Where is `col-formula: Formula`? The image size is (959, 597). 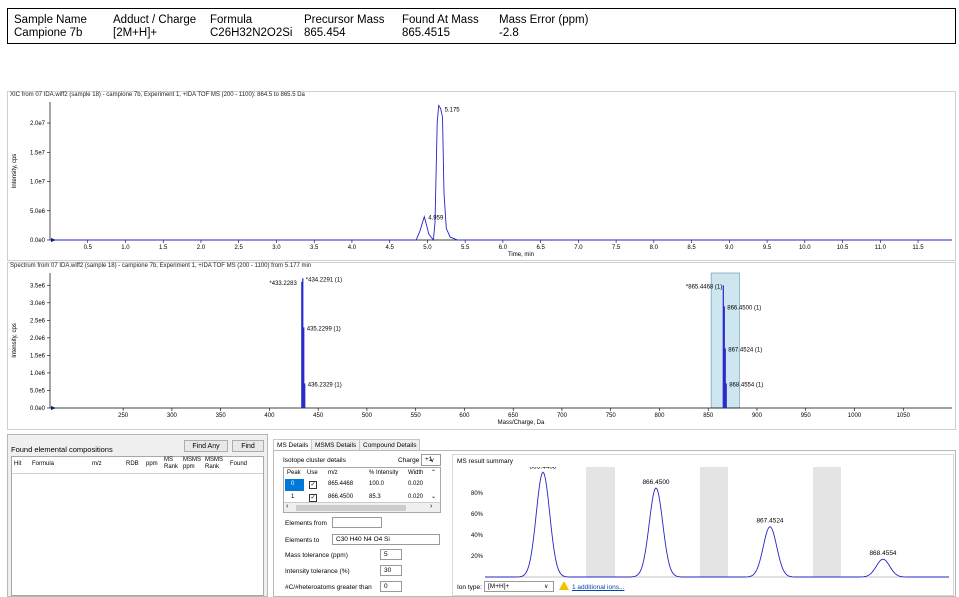
col-formula: Formula is located at coordinates (43, 464).